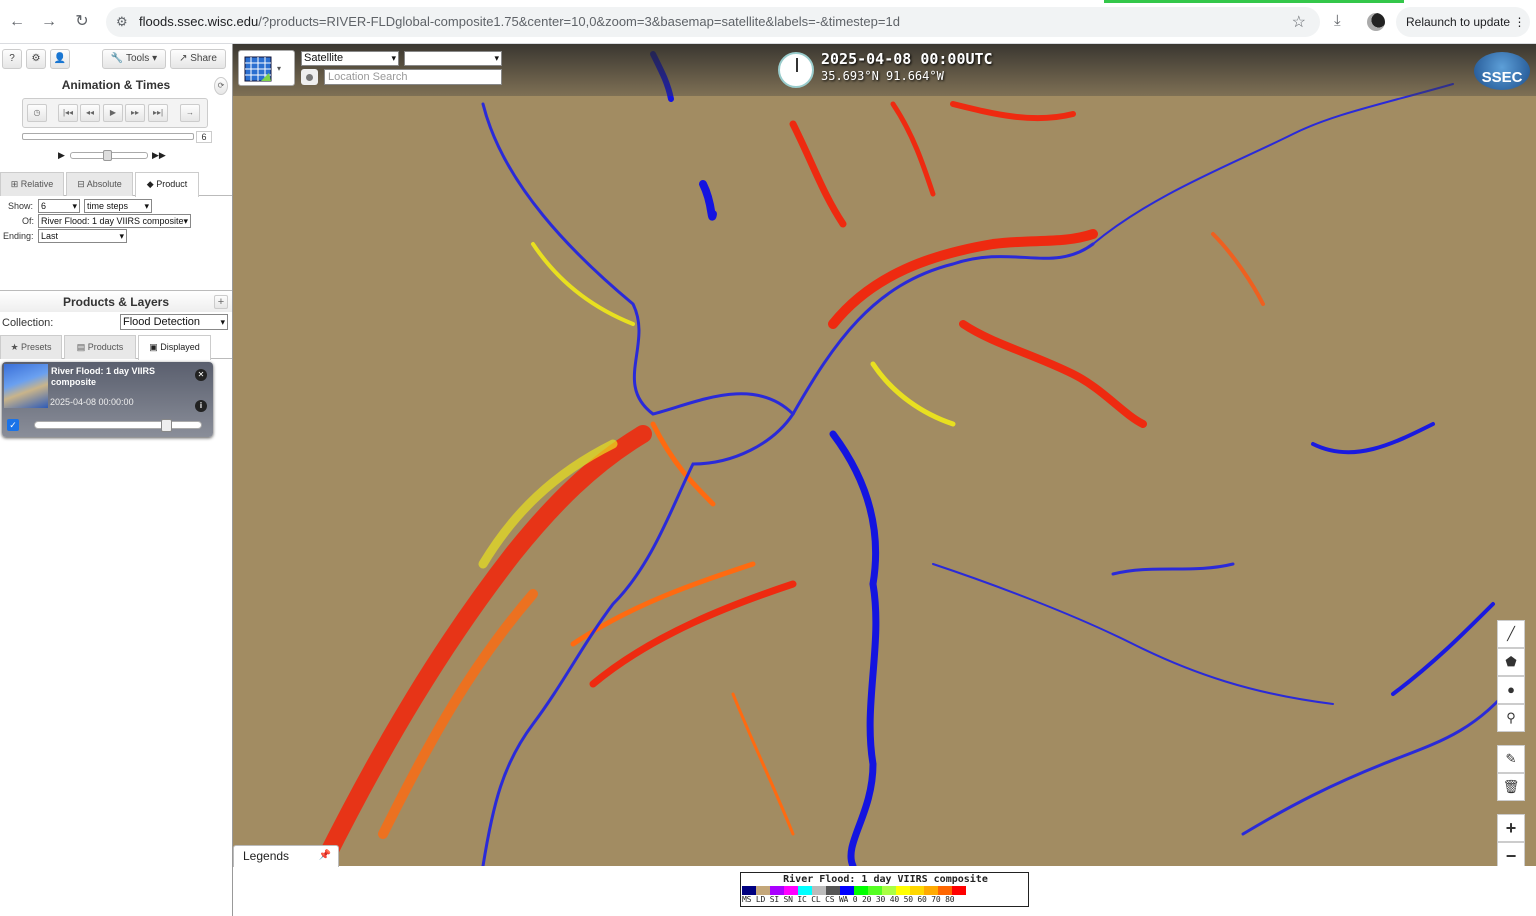 This screenshot has width=1536, height=916. I want to click on zoom-in-button: +, so click(1511, 828).